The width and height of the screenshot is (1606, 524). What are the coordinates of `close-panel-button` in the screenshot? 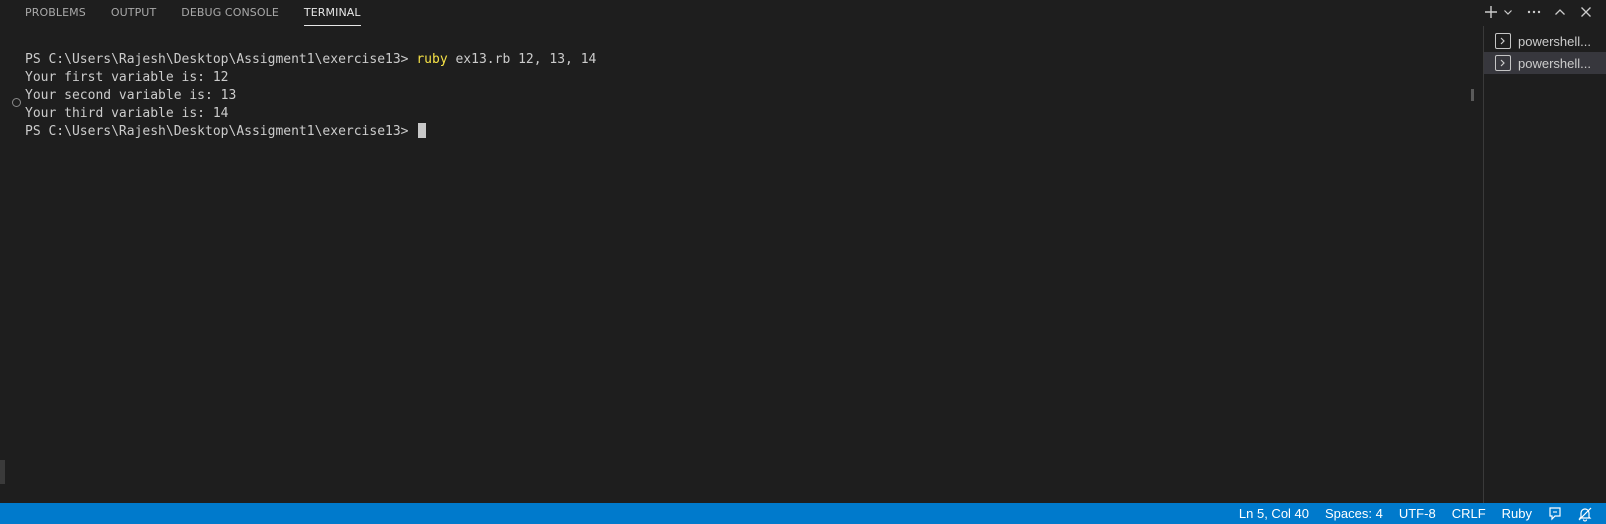 It's located at (1586, 12).